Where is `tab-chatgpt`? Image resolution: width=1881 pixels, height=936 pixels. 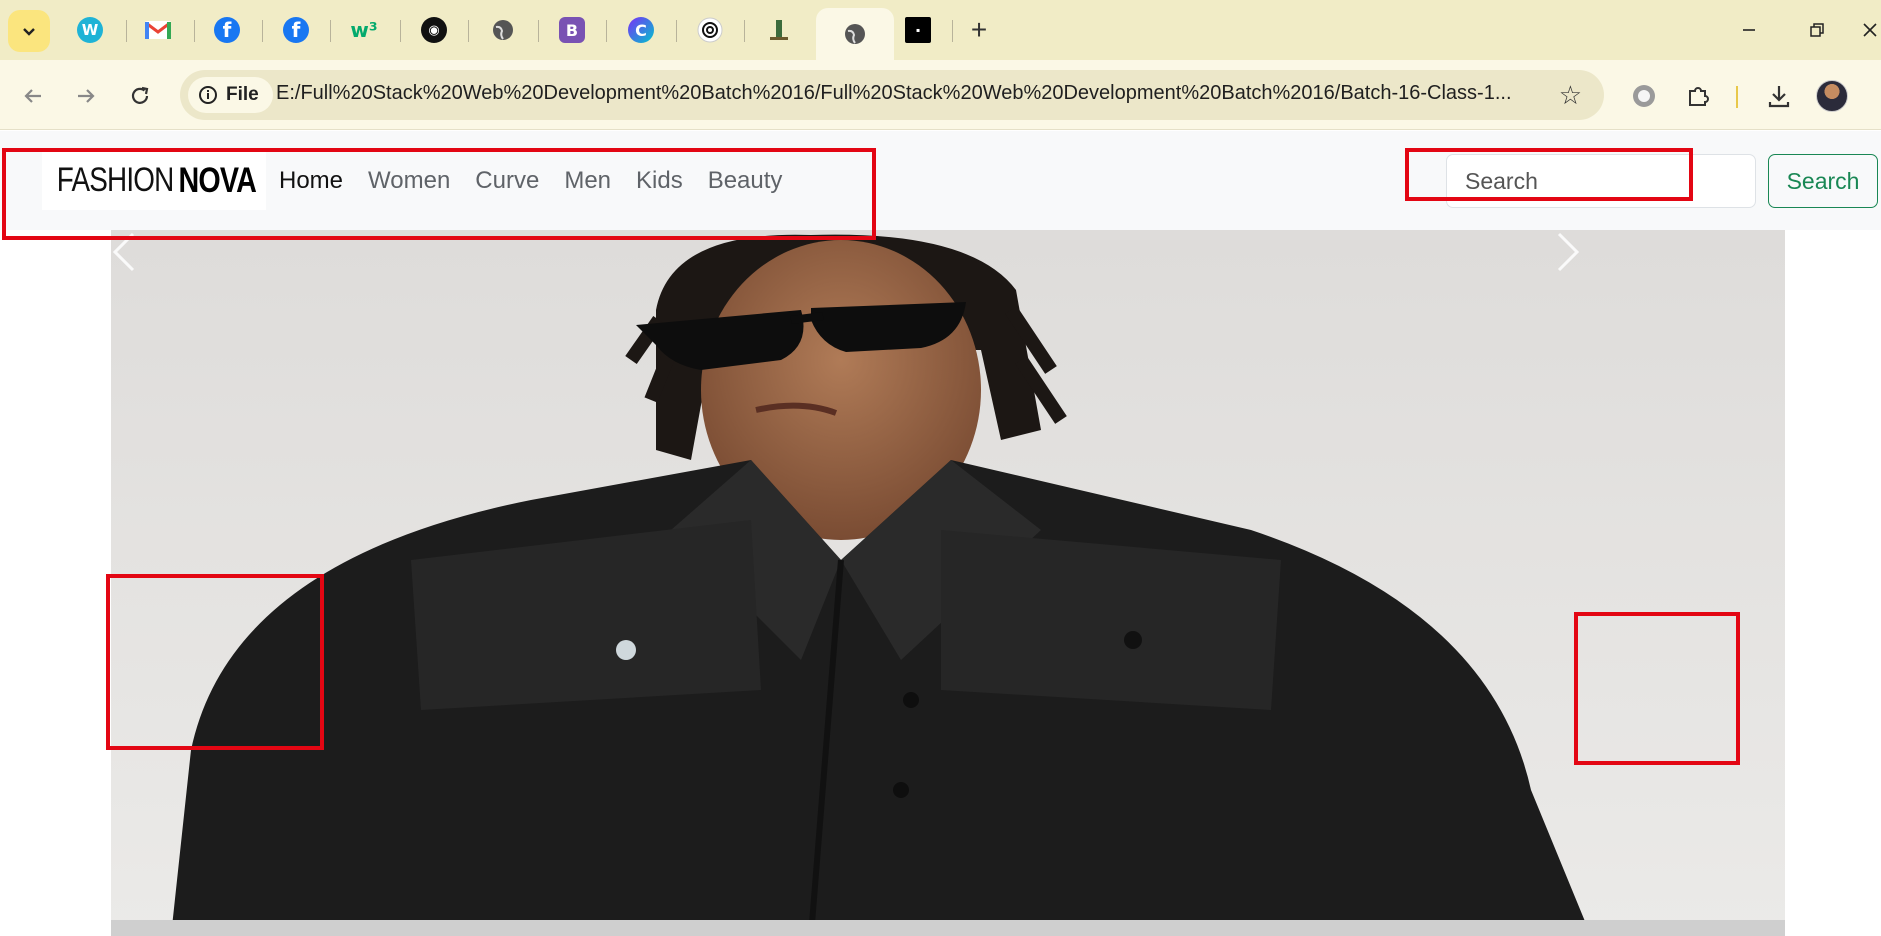 tab-chatgpt is located at coordinates (710, 30).